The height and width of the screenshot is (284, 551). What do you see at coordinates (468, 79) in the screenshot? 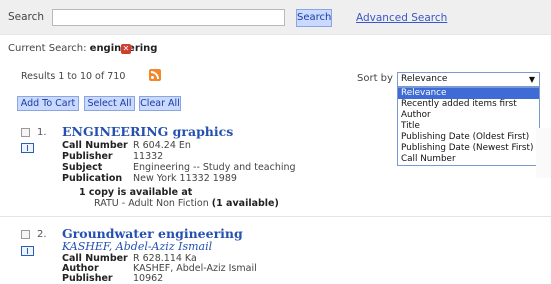
I see `sort-select: Relevance ▼` at bounding box center [468, 79].